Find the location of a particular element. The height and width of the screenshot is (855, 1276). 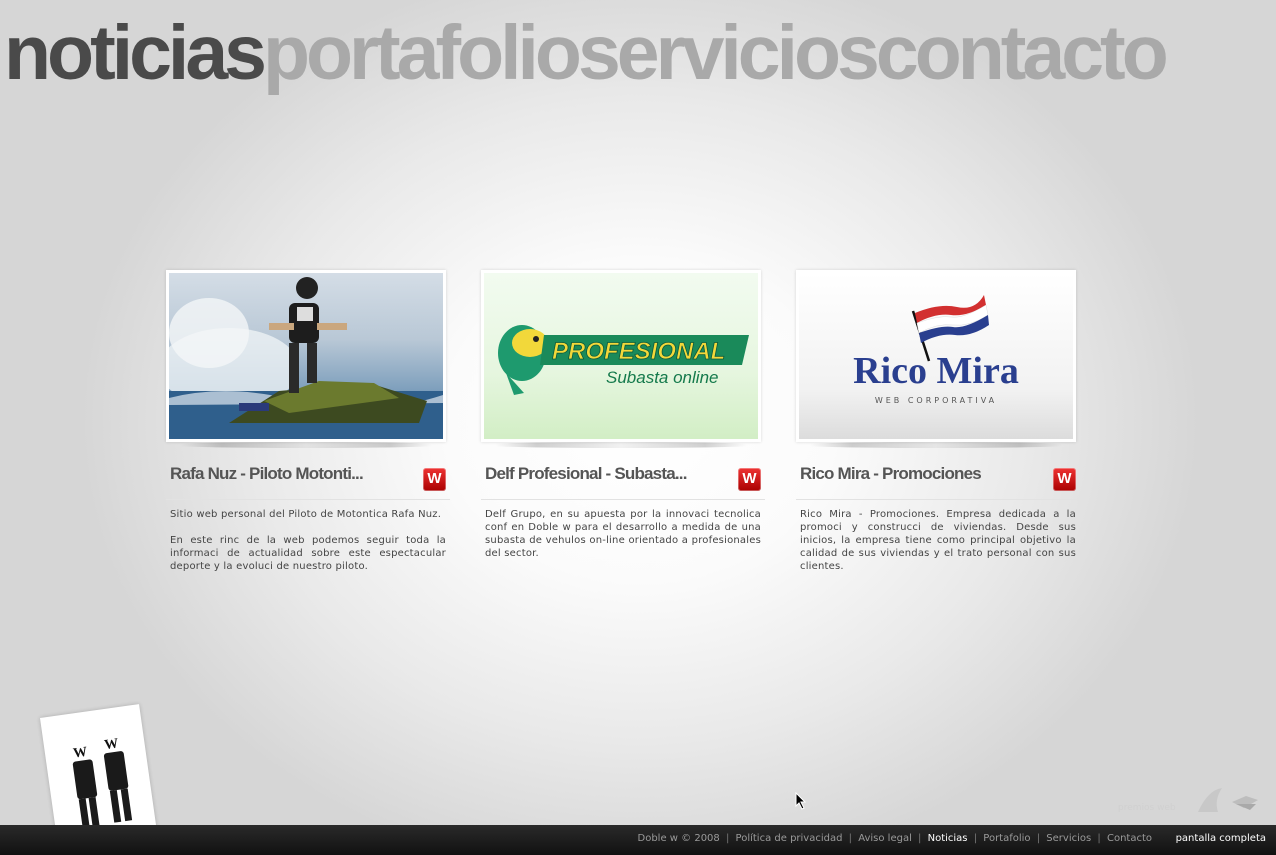

mouse-cursor-icon is located at coordinates (801, 801).